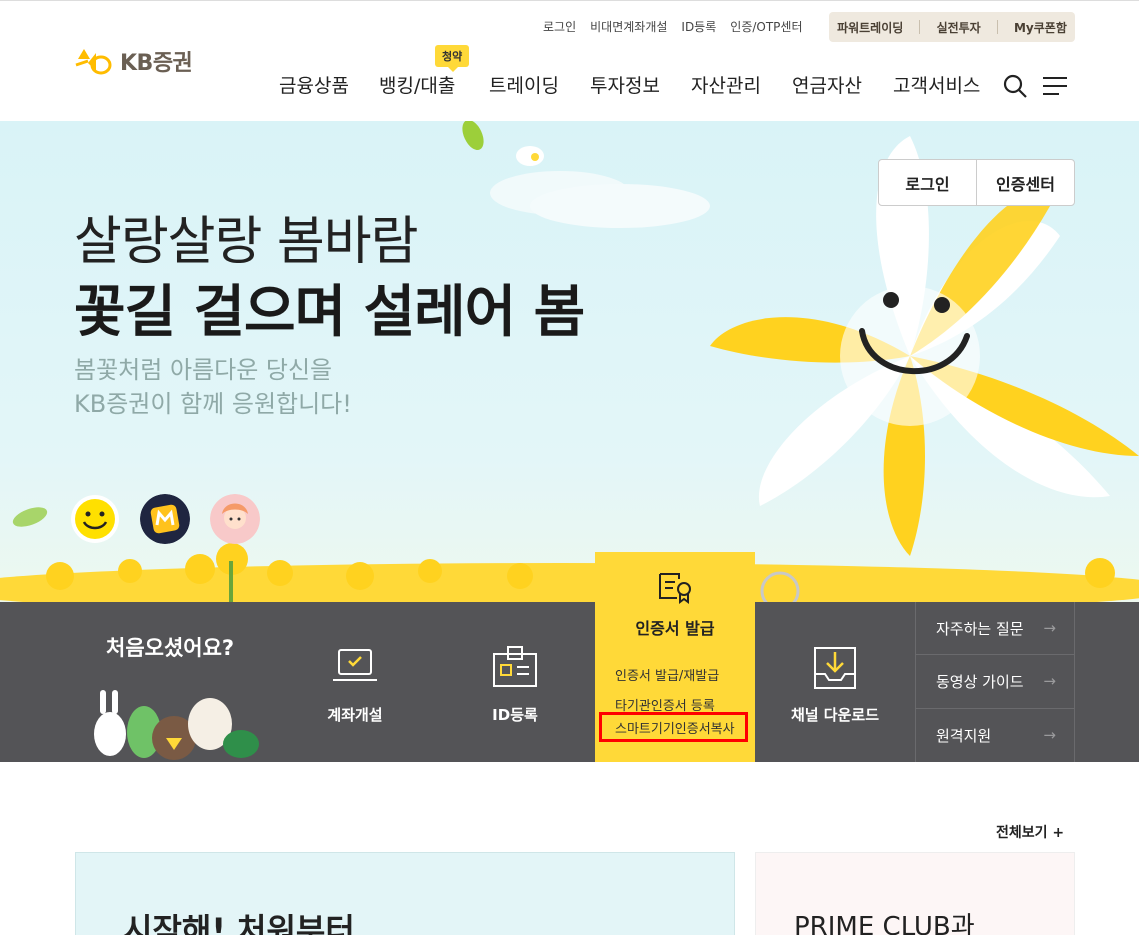 The height and width of the screenshot is (935, 1139). Describe the element at coordinates (673, 26) in the screenshot. I see `utility-nav: 로그인 비대면계좌개설 ID등록 인증/OTP센터` at that location.